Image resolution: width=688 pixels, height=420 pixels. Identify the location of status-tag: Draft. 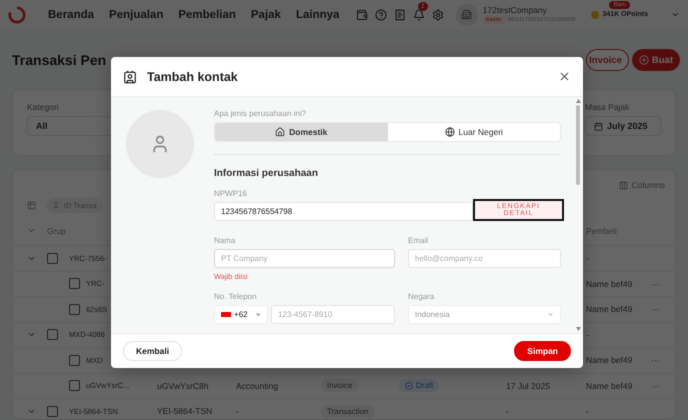
(419, 385).